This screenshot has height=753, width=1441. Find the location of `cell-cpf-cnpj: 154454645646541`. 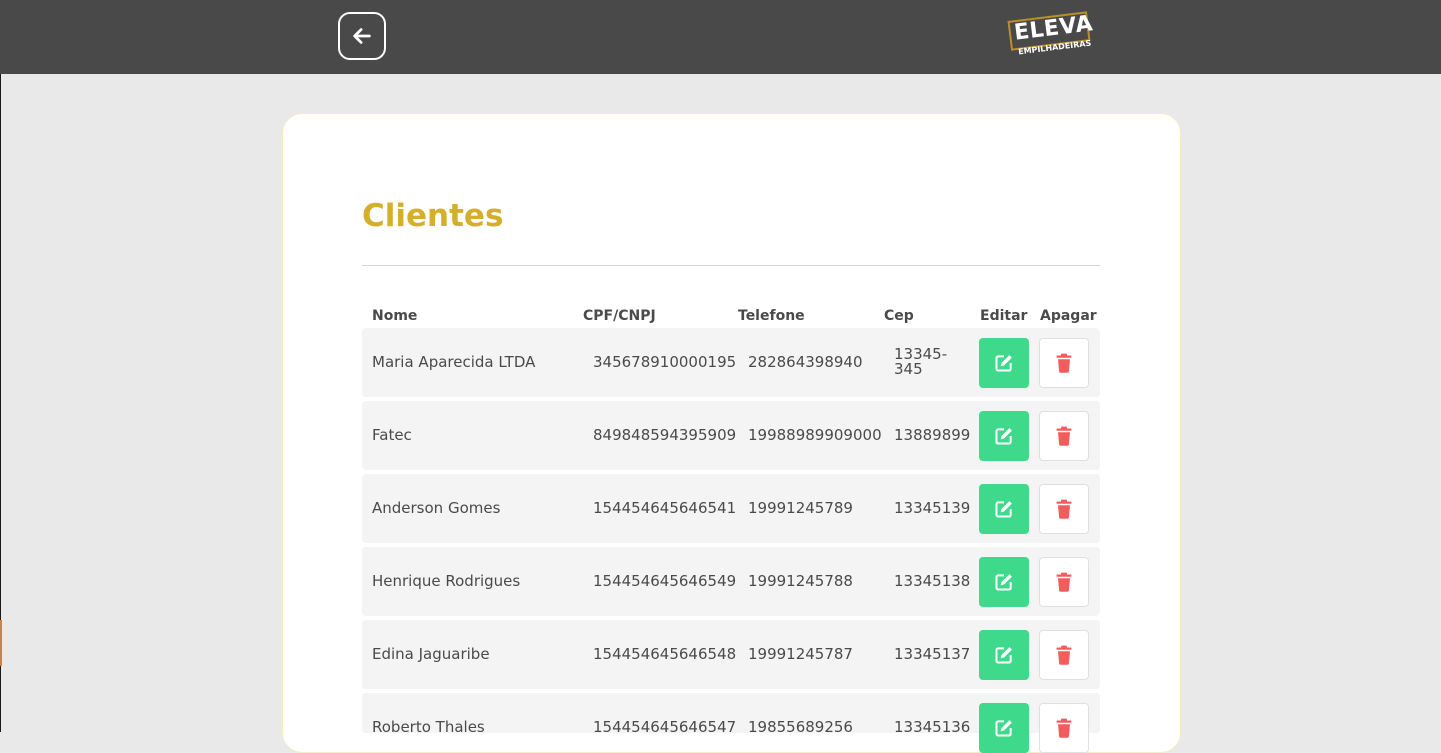

cell-cpf-cnpj: 154454645646541 is located at coordinates (665, 508).